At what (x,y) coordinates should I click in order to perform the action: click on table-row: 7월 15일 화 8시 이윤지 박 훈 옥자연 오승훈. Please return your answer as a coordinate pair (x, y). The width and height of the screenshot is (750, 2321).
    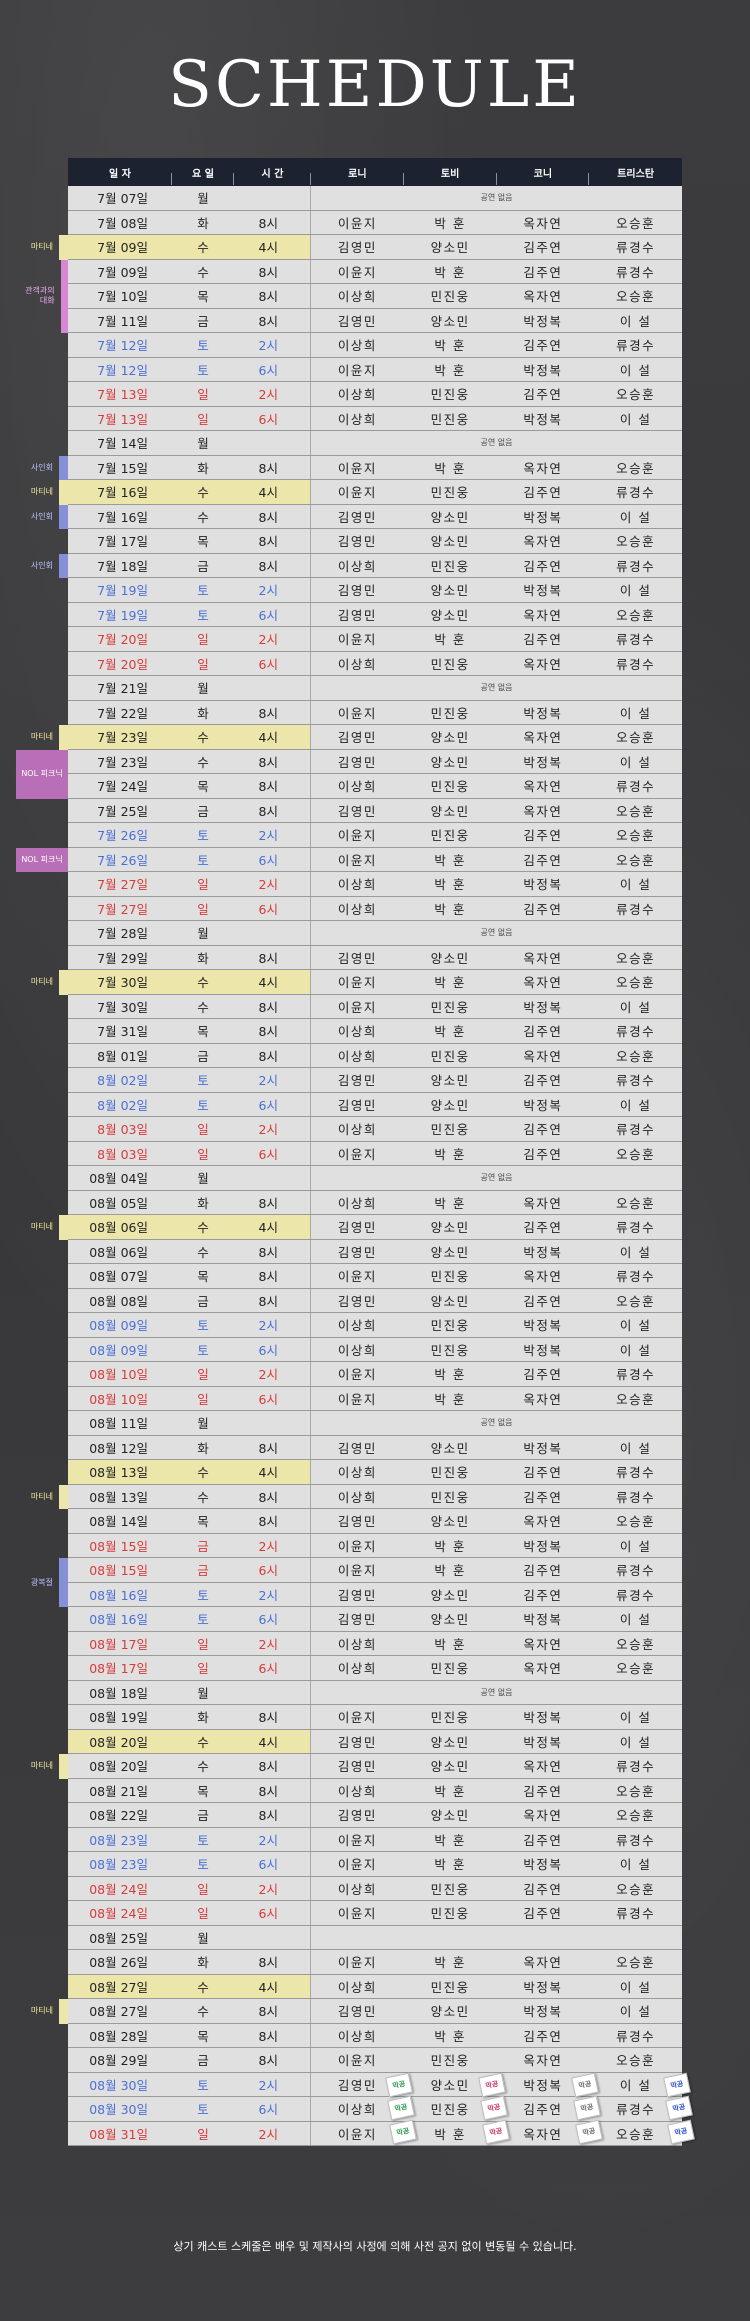
    Looking at the image, I should click on (375, 467).